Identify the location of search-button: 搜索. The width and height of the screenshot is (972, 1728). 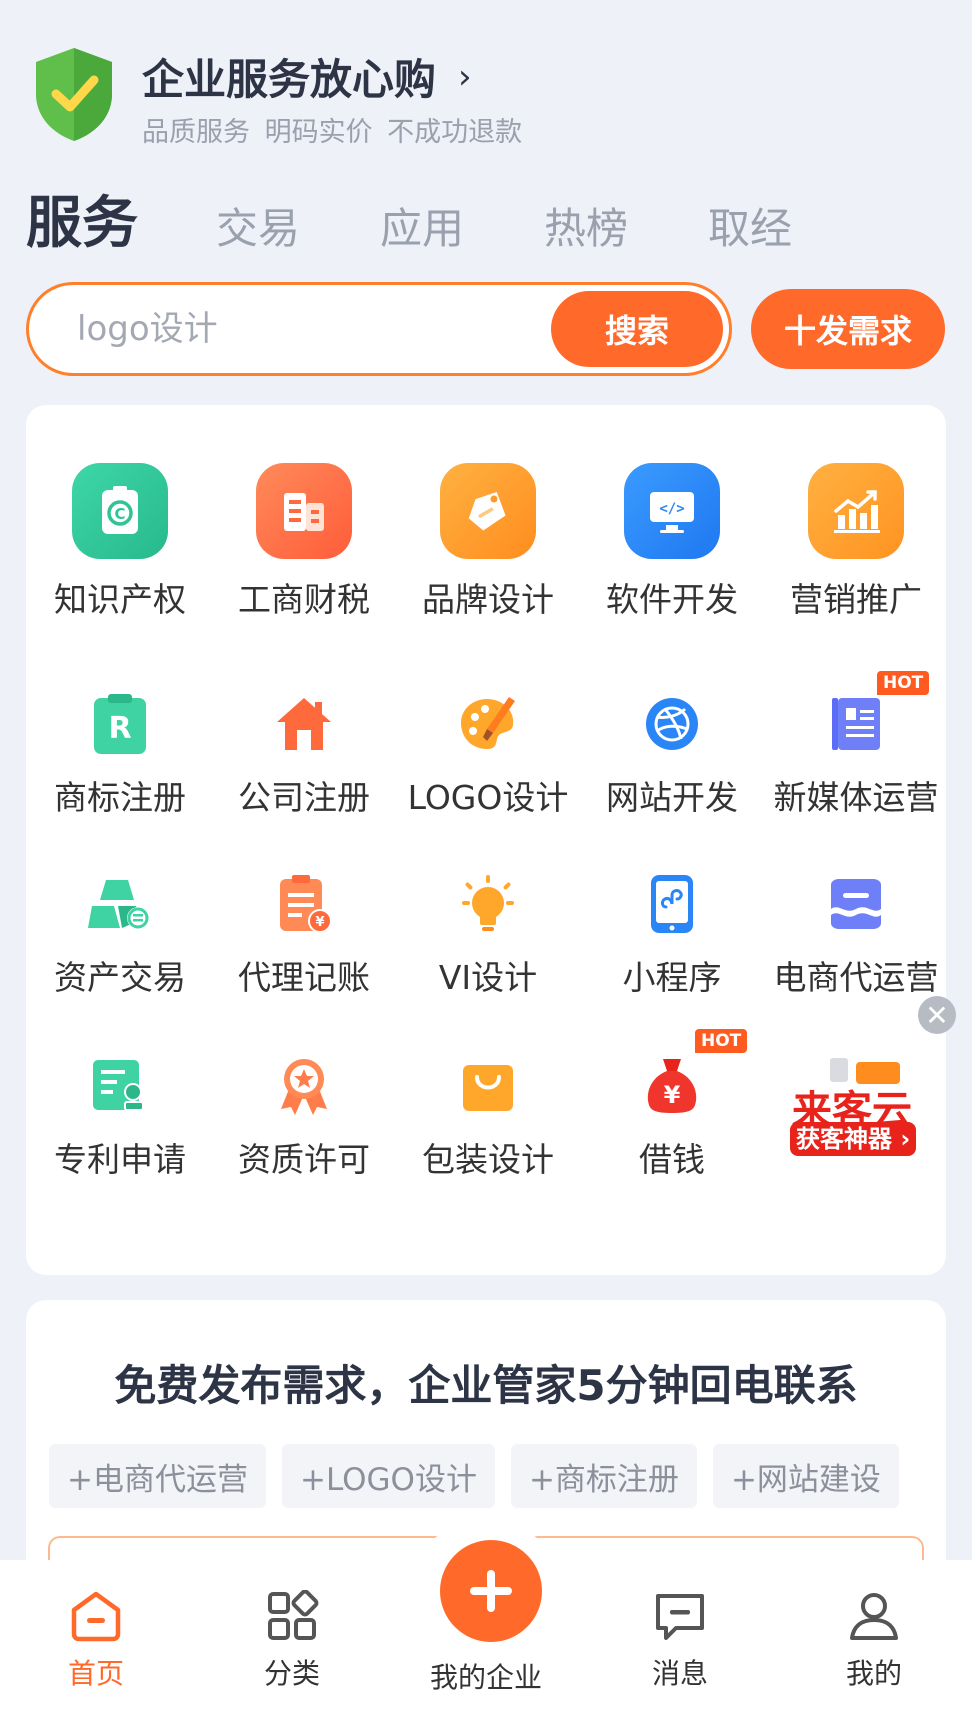
(637, 329).